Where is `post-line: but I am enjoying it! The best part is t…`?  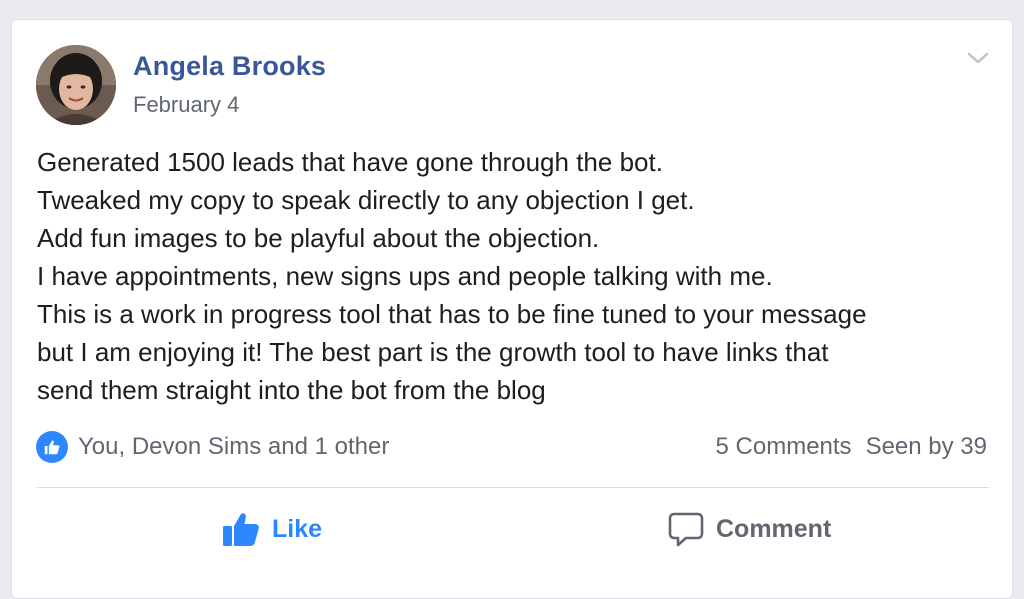 post-line: but I am enjoying it! The best part is t… is located at coordinates (433, 352).